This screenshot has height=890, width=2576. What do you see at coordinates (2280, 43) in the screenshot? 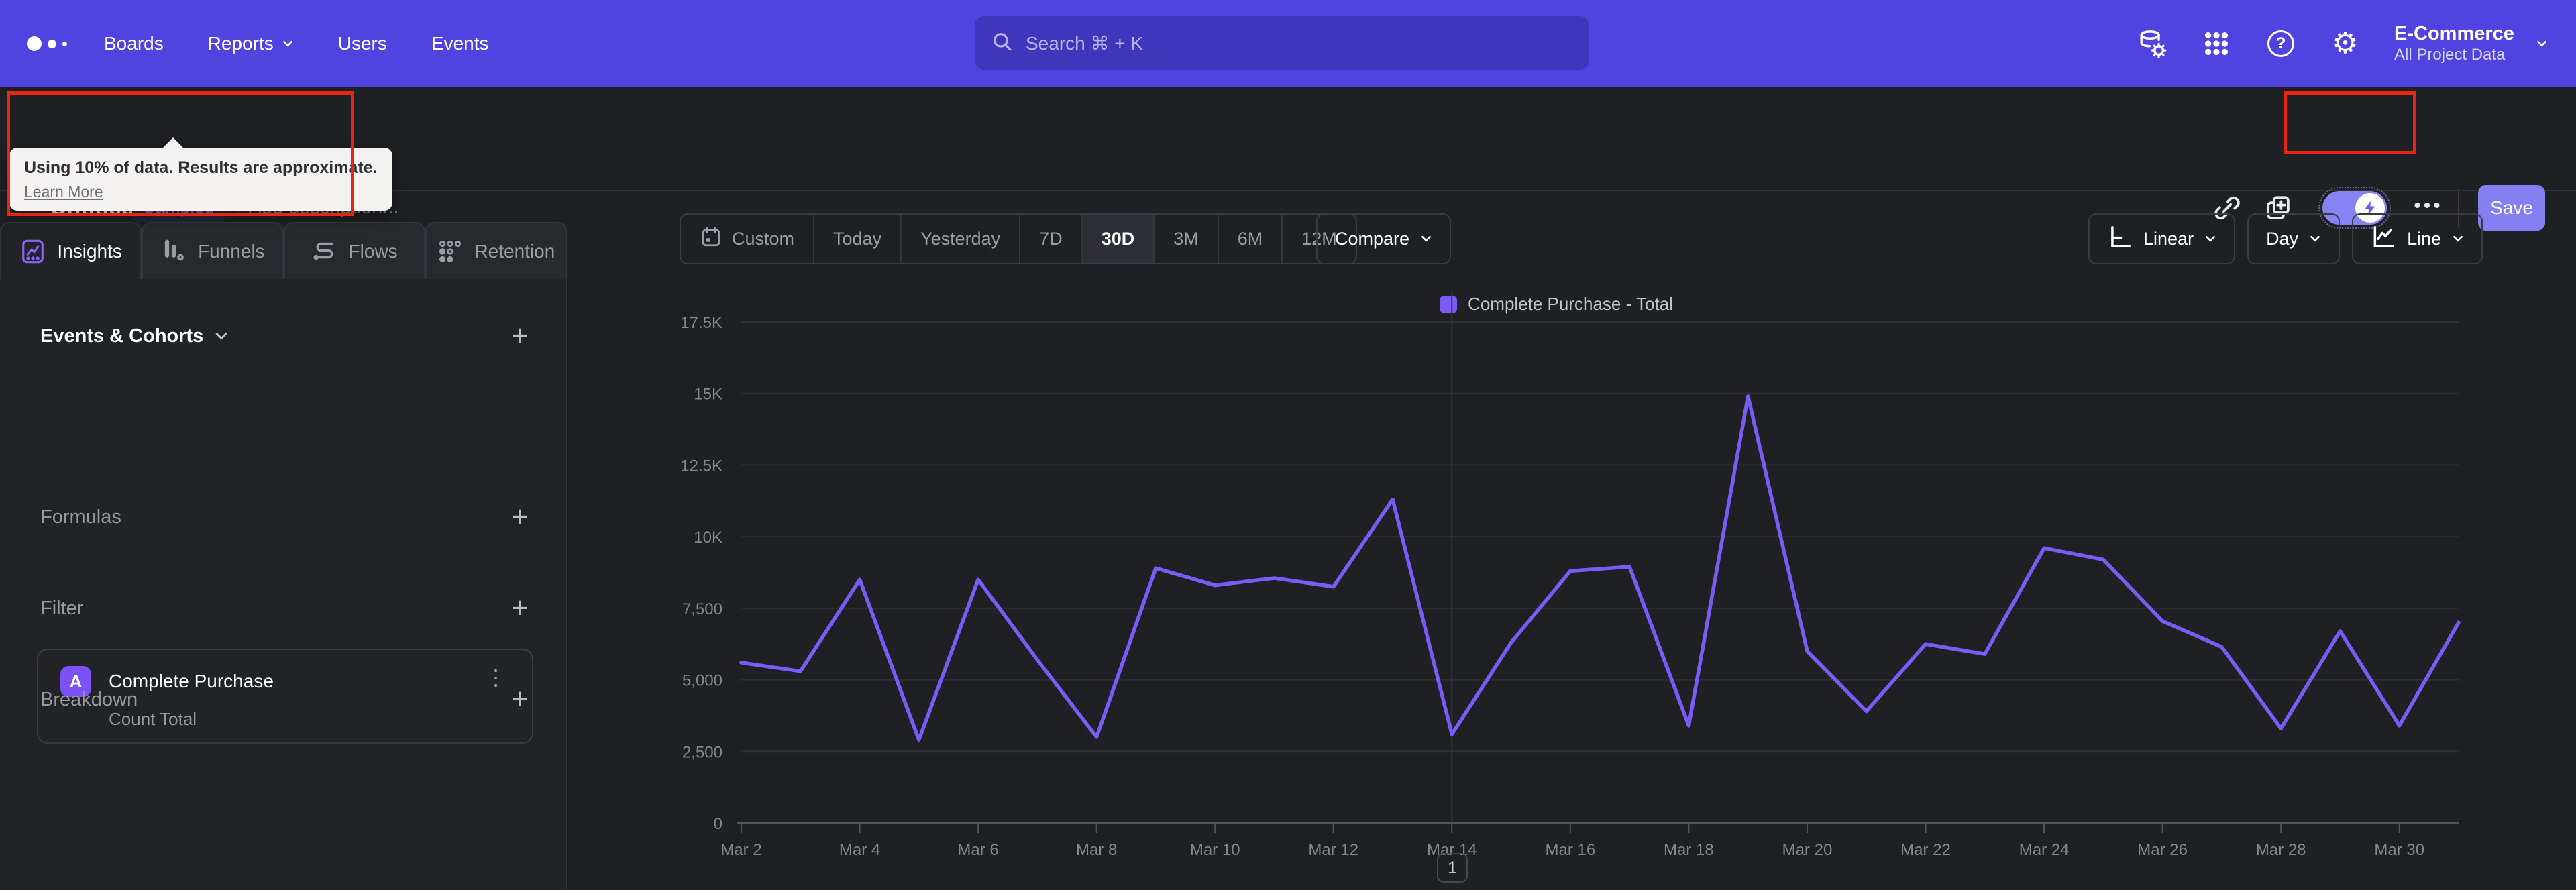
I see `help-icon: ?` at bounding box center [2280, 43].